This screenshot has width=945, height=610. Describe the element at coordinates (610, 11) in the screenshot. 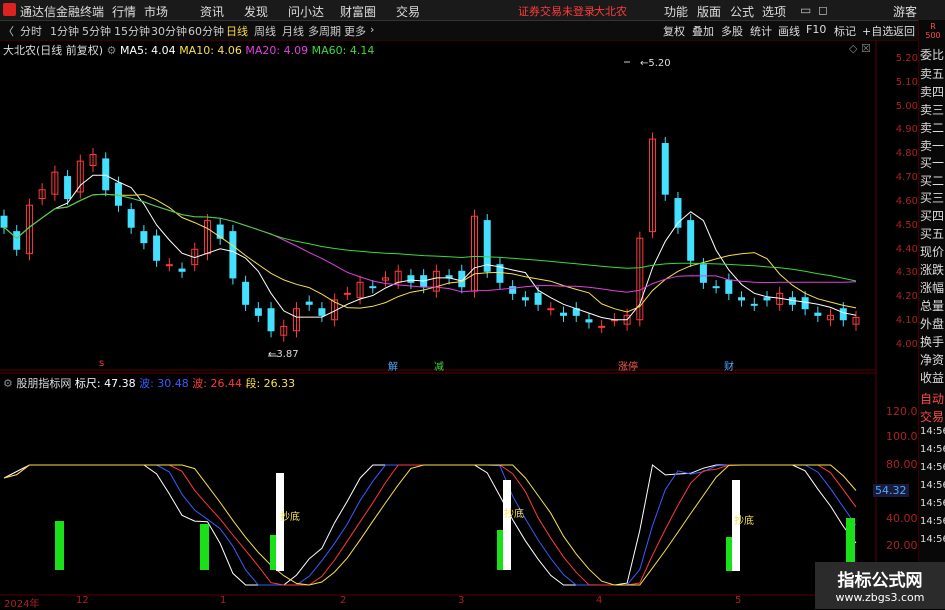

I see `stock-short-name: 大北农` at that location.